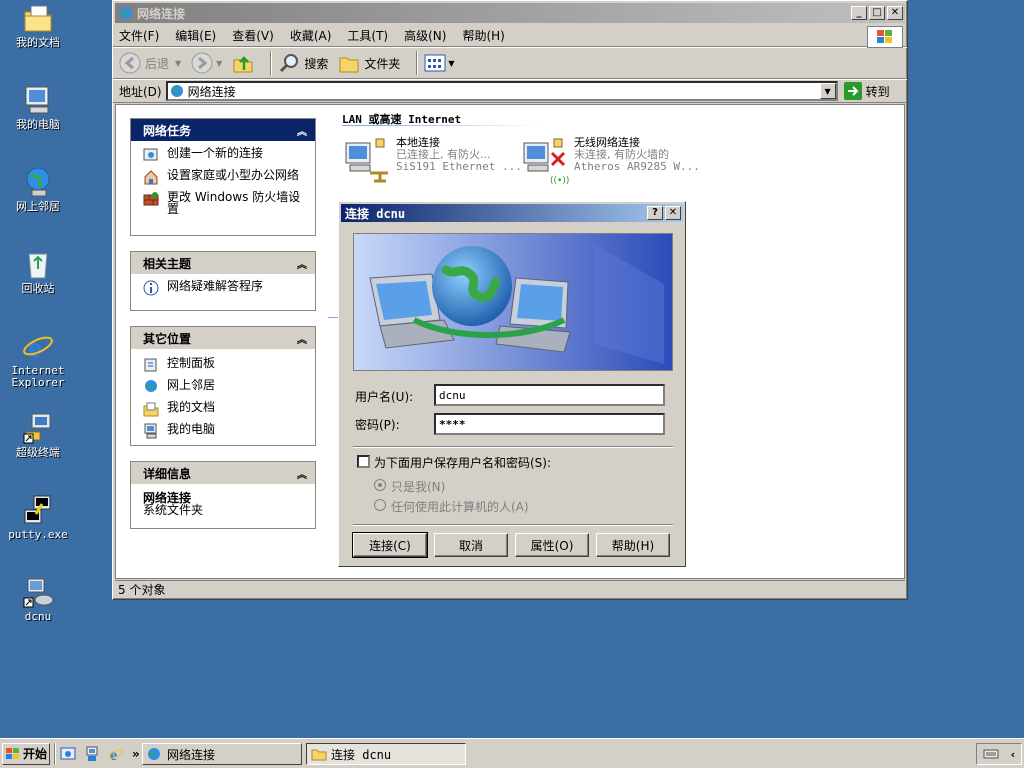 The width and height of the screenshot is (1024, 768). Describe the element at coordinates (151, 409) in the screenshot. I see `my-documents-icon` at that location.